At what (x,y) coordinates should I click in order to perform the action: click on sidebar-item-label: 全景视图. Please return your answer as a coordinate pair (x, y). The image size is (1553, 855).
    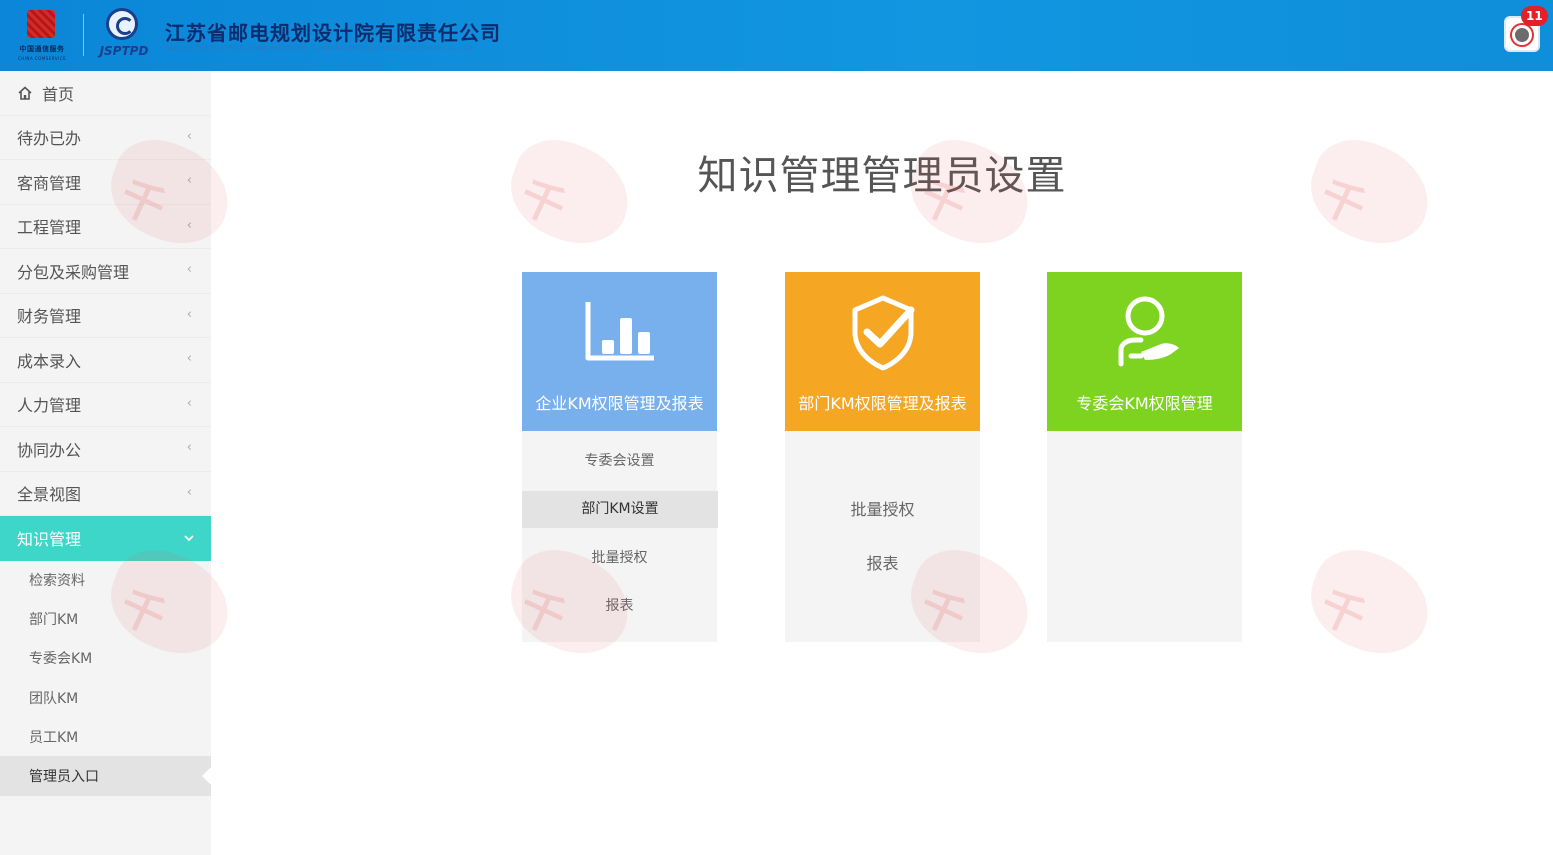
    Looking at the image, I should click on (49, 495).